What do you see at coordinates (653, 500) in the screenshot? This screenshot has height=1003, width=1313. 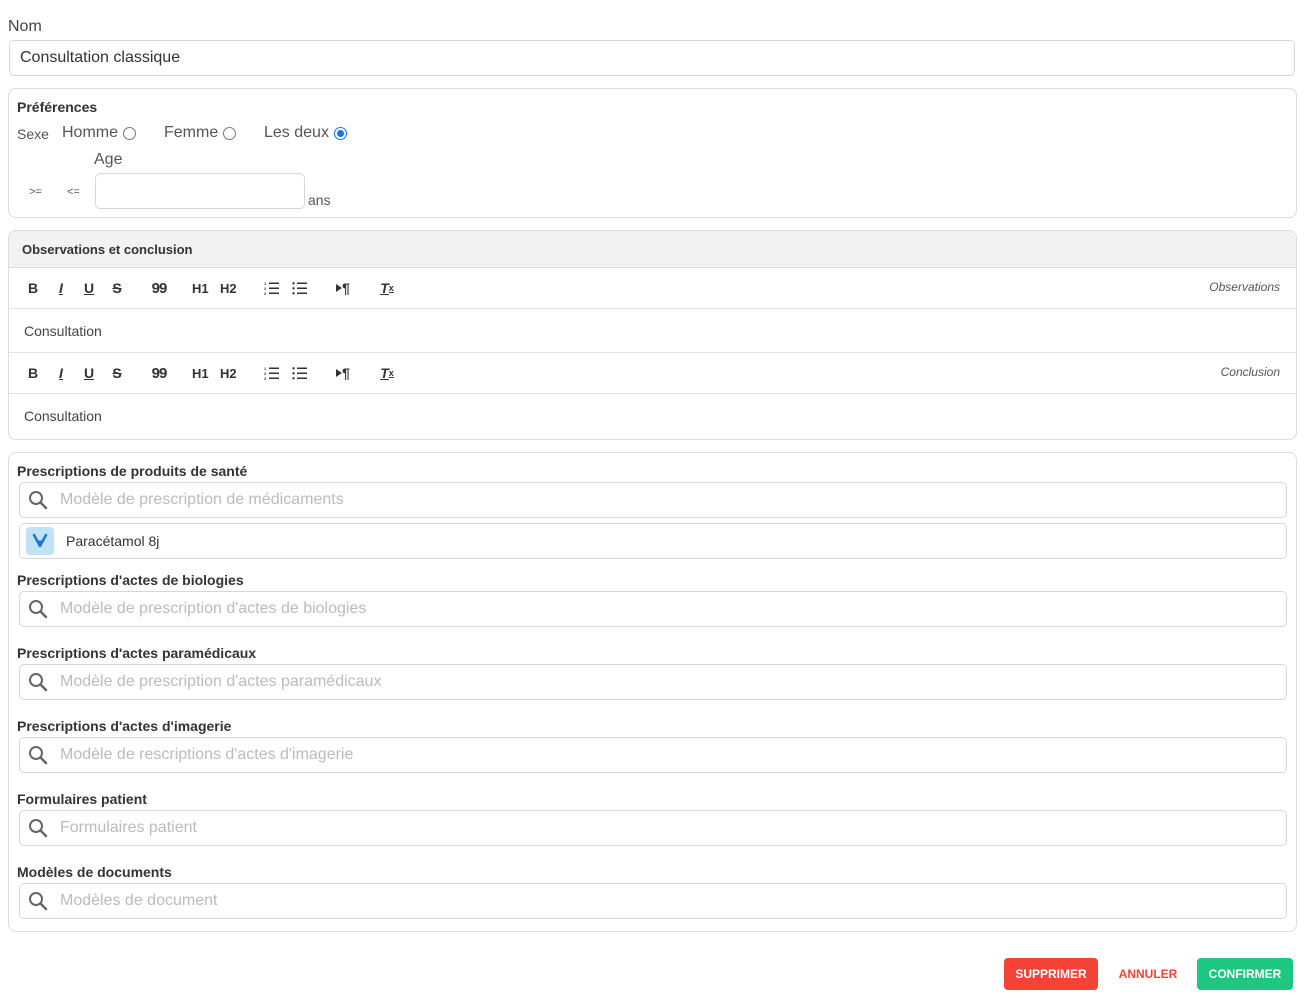 I see `sante-search-input: Modèle de prescription de médicaments` at bounding box center [653, 500].